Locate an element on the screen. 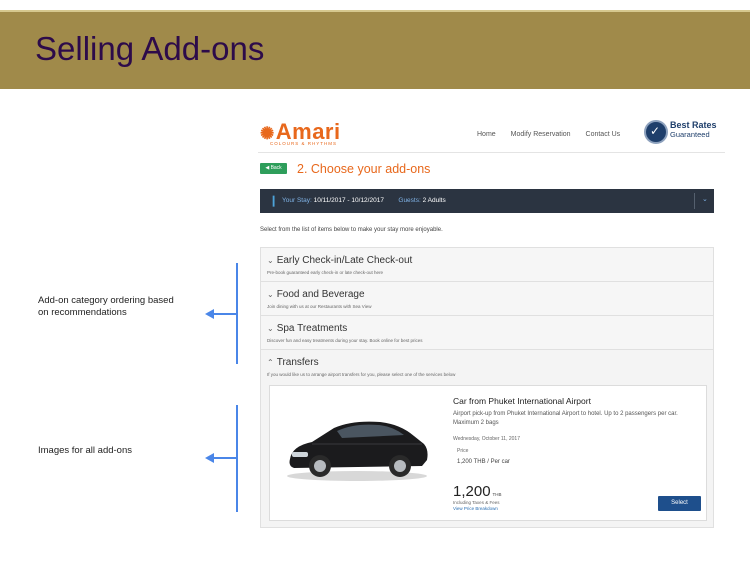  nav-contact-us: Contact Us is located at coordinates (603, 134).